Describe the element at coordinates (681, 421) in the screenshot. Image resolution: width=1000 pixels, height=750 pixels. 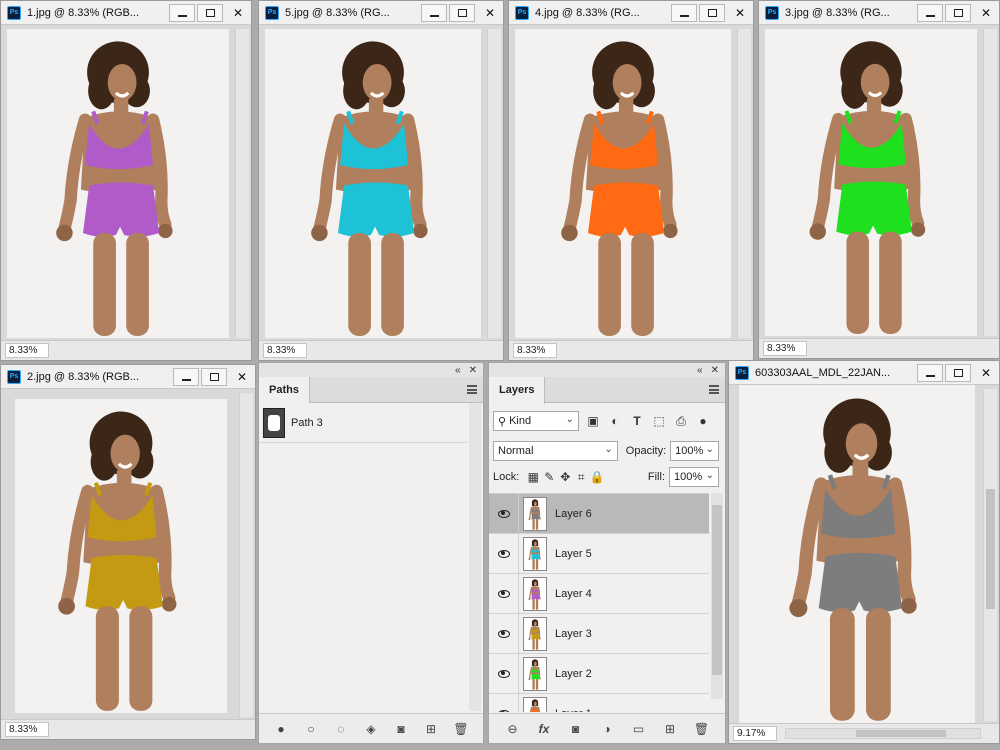
I see `smart-object-filter-icon: ⎙` at that location.